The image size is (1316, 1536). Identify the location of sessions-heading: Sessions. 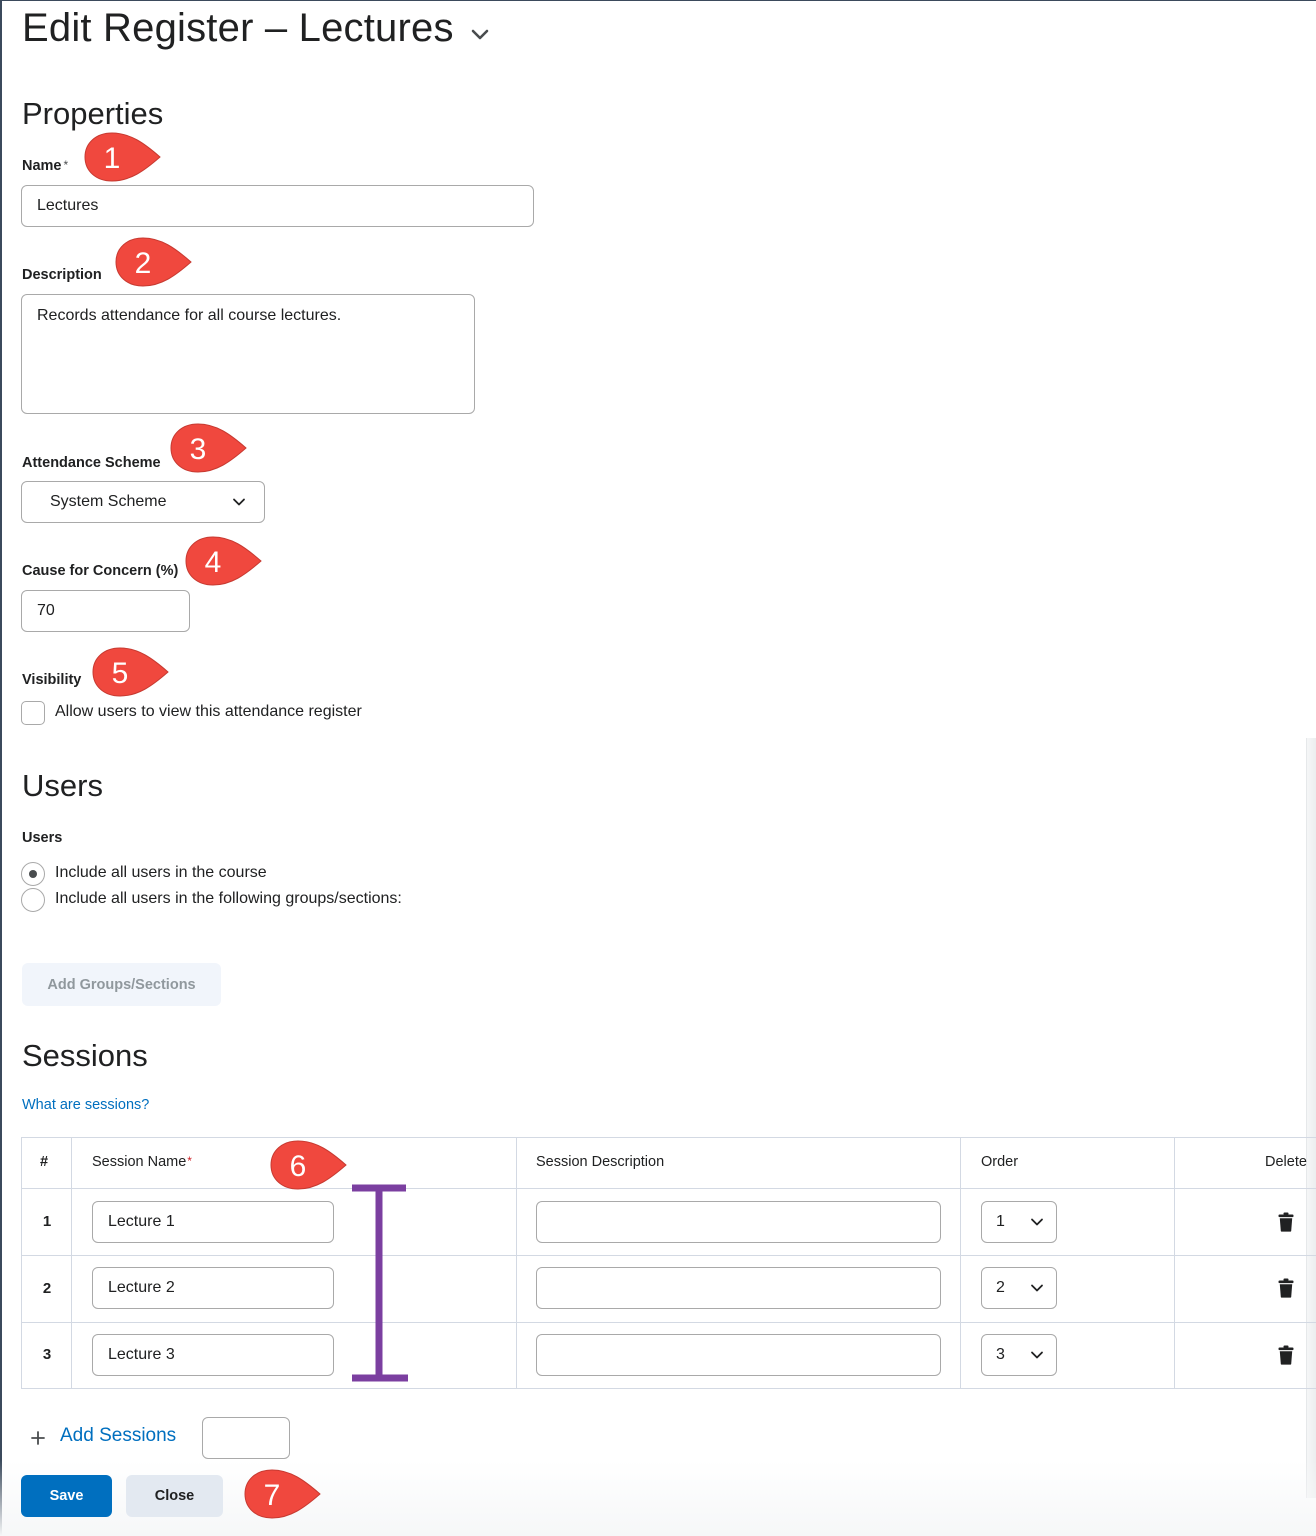
(85, 1055).